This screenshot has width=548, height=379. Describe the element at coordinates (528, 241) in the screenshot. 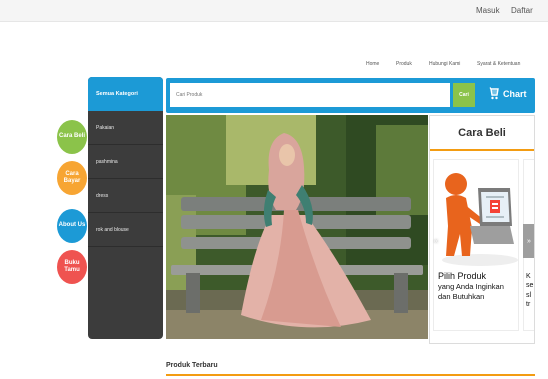

I see `slider-next-arrow: »` at that location.